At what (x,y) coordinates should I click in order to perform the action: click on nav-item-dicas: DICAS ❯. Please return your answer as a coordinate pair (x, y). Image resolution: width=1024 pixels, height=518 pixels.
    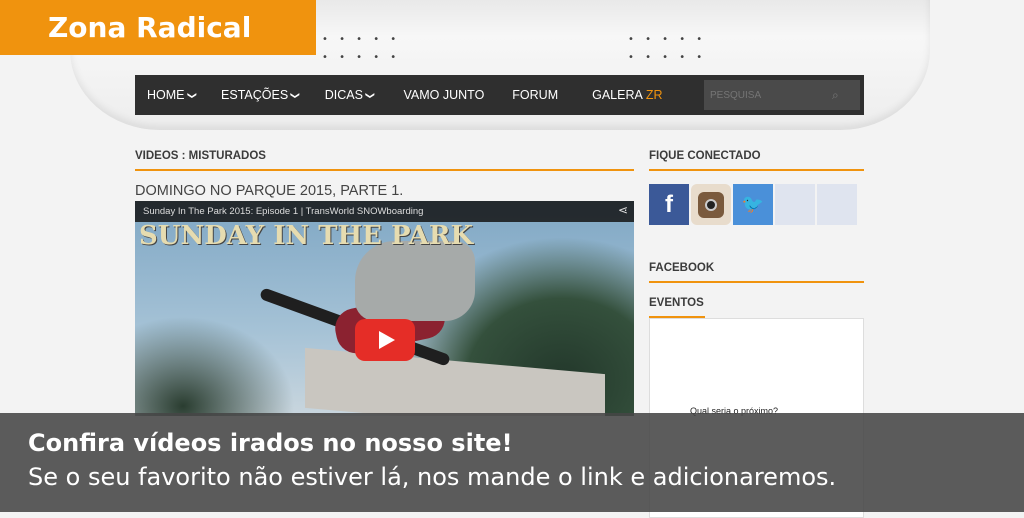
    Looking at the image, I should click on (350, 95).